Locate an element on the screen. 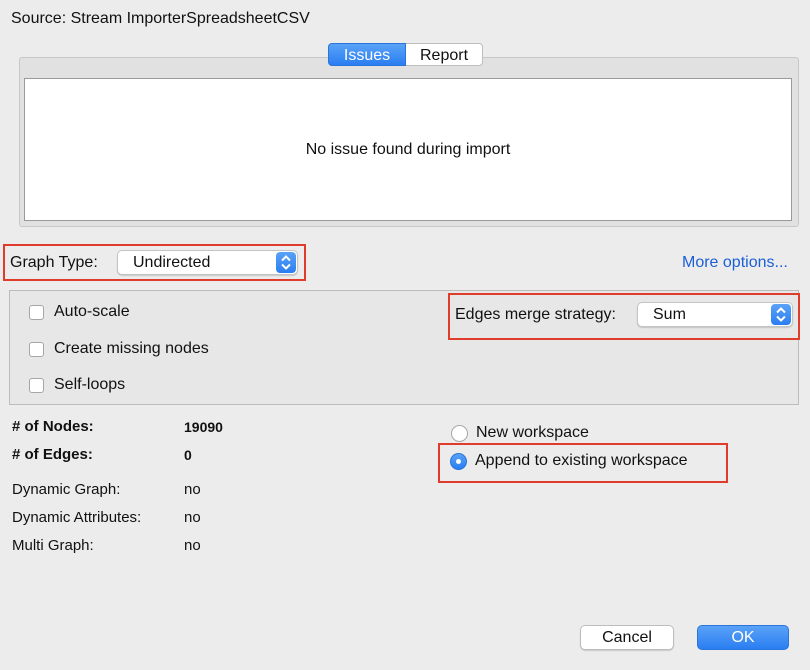 This screenshot has height=670, width=810. graph-type-select: Undirected is located at coordinates (207, 262).